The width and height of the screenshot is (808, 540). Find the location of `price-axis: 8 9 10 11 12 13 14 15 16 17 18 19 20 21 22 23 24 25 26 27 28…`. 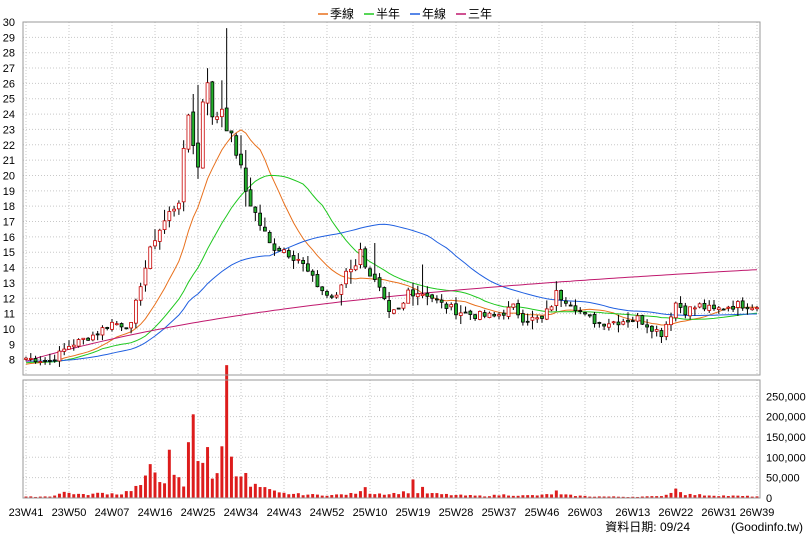

price-axis: 8 9 10 11 12 13 14 15 16 17 18 19 20 21 22 23 24 25 26 27 28… is located at coordinates (9, 192).